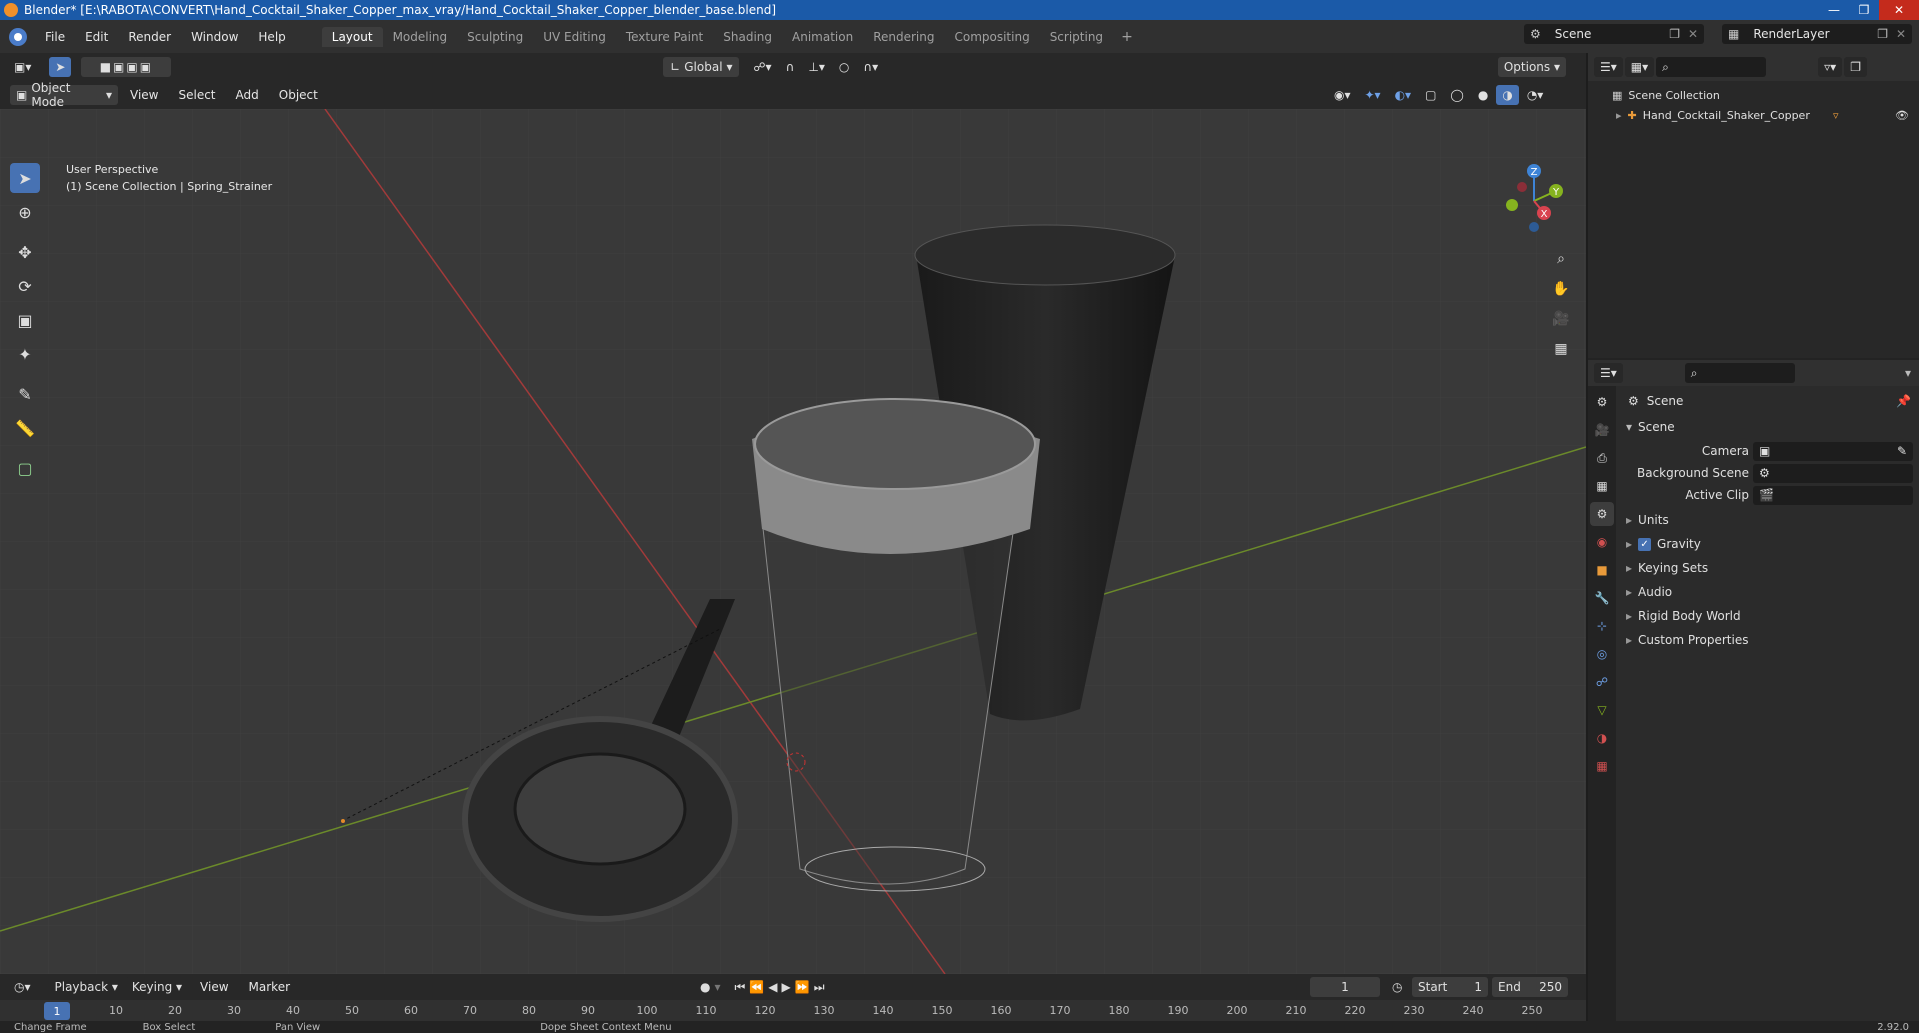  What do you see at coordinates (1639, 67) in the screenshot?
I see `display-mode-icon: ▦▾` at bounding box center [1639, 67].